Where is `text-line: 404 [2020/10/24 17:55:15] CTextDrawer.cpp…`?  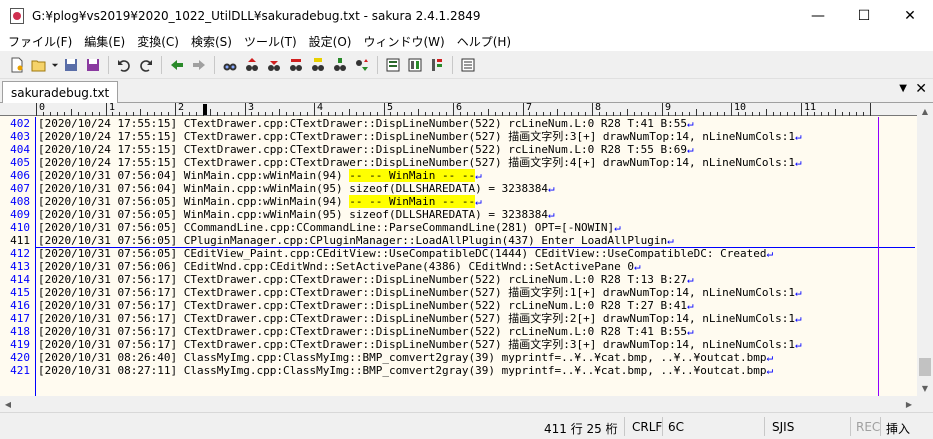
text-line: 404 [2020/10/24 17:55:15] CTextDrawer.cpp… is located at coordinates (458, 149).